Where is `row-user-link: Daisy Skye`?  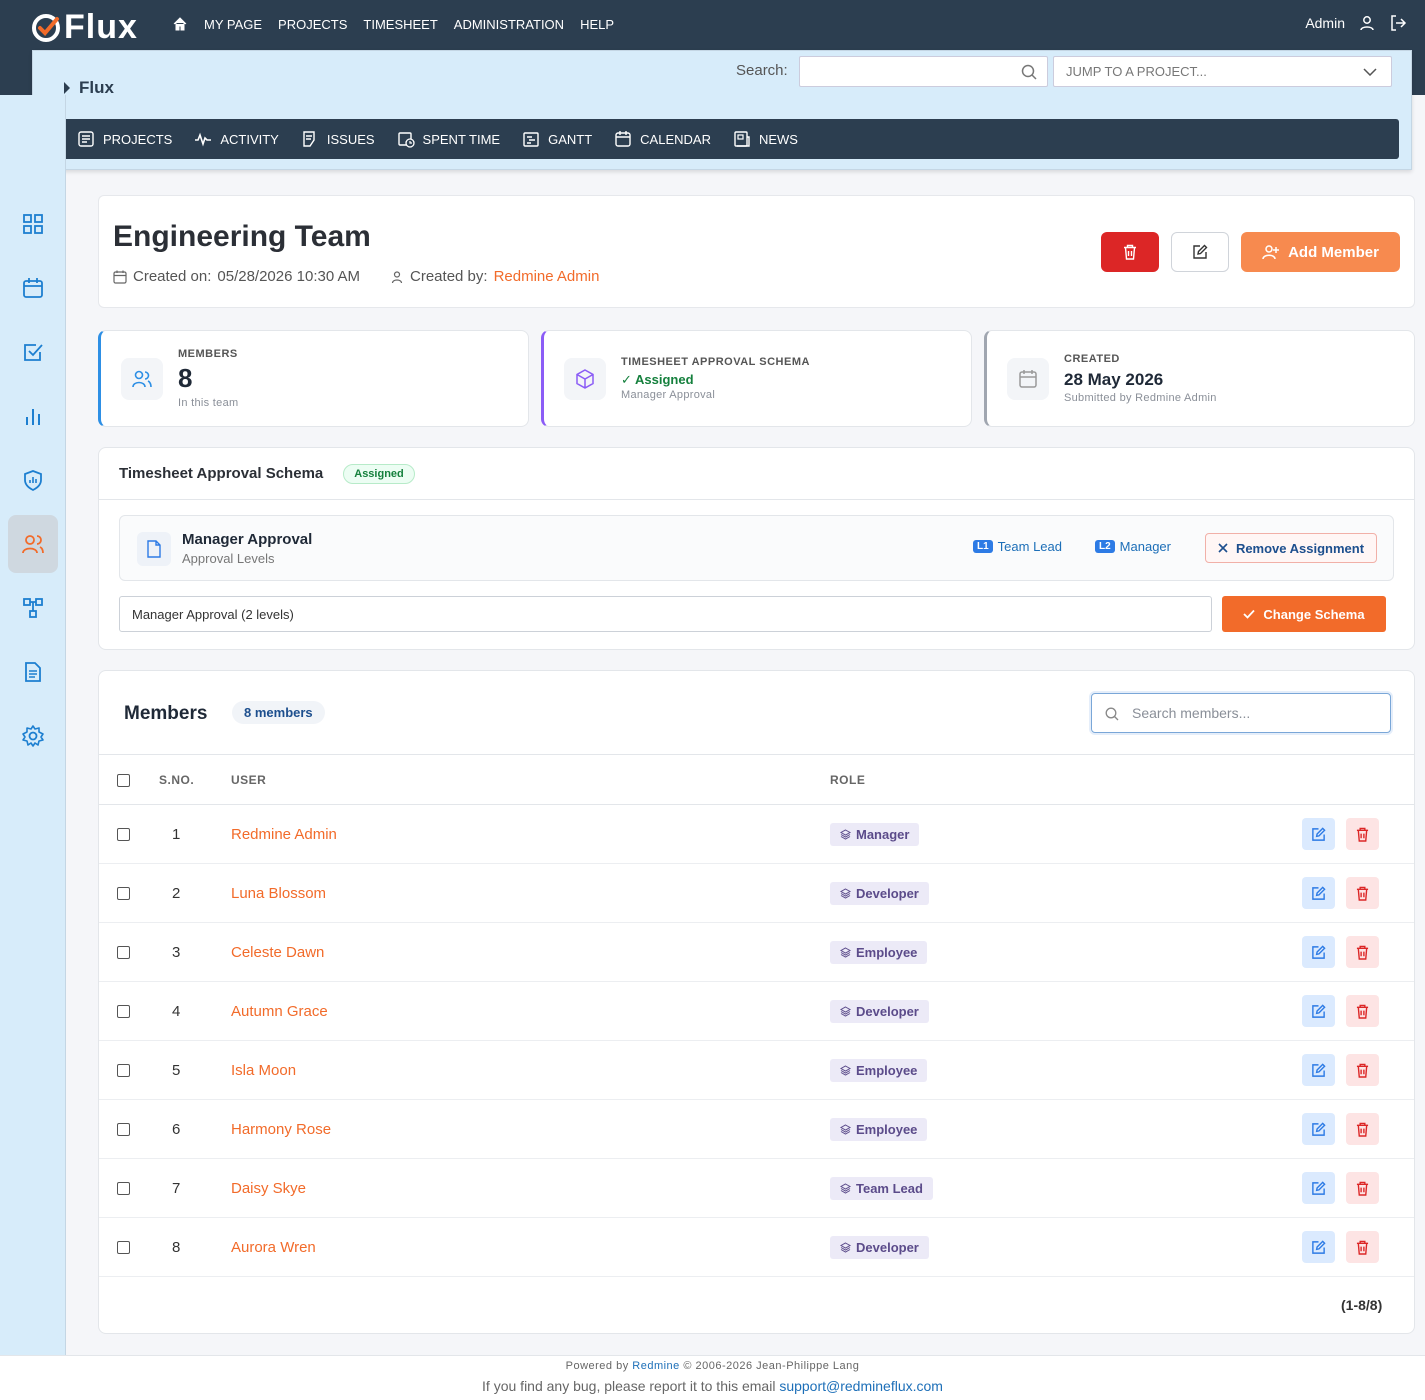
row-user-link: Daisy Skye is located at coordinates (268, 1188).